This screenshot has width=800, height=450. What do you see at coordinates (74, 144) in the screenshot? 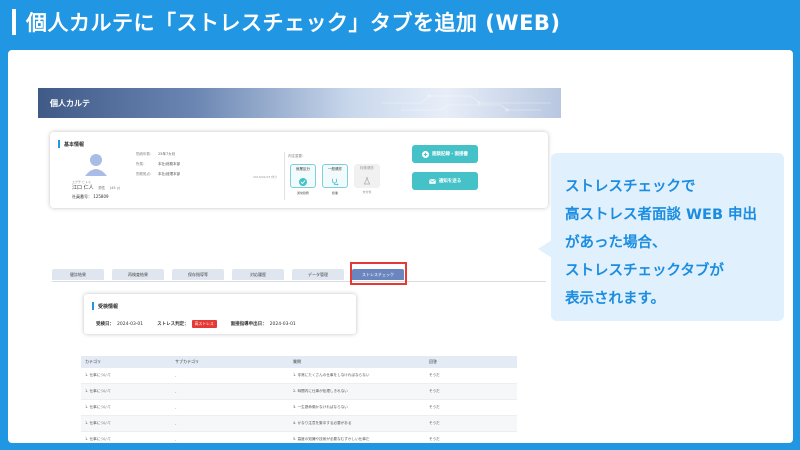
I see `basic-info-title-text: 基本情報` at bounding box center [74, 144].